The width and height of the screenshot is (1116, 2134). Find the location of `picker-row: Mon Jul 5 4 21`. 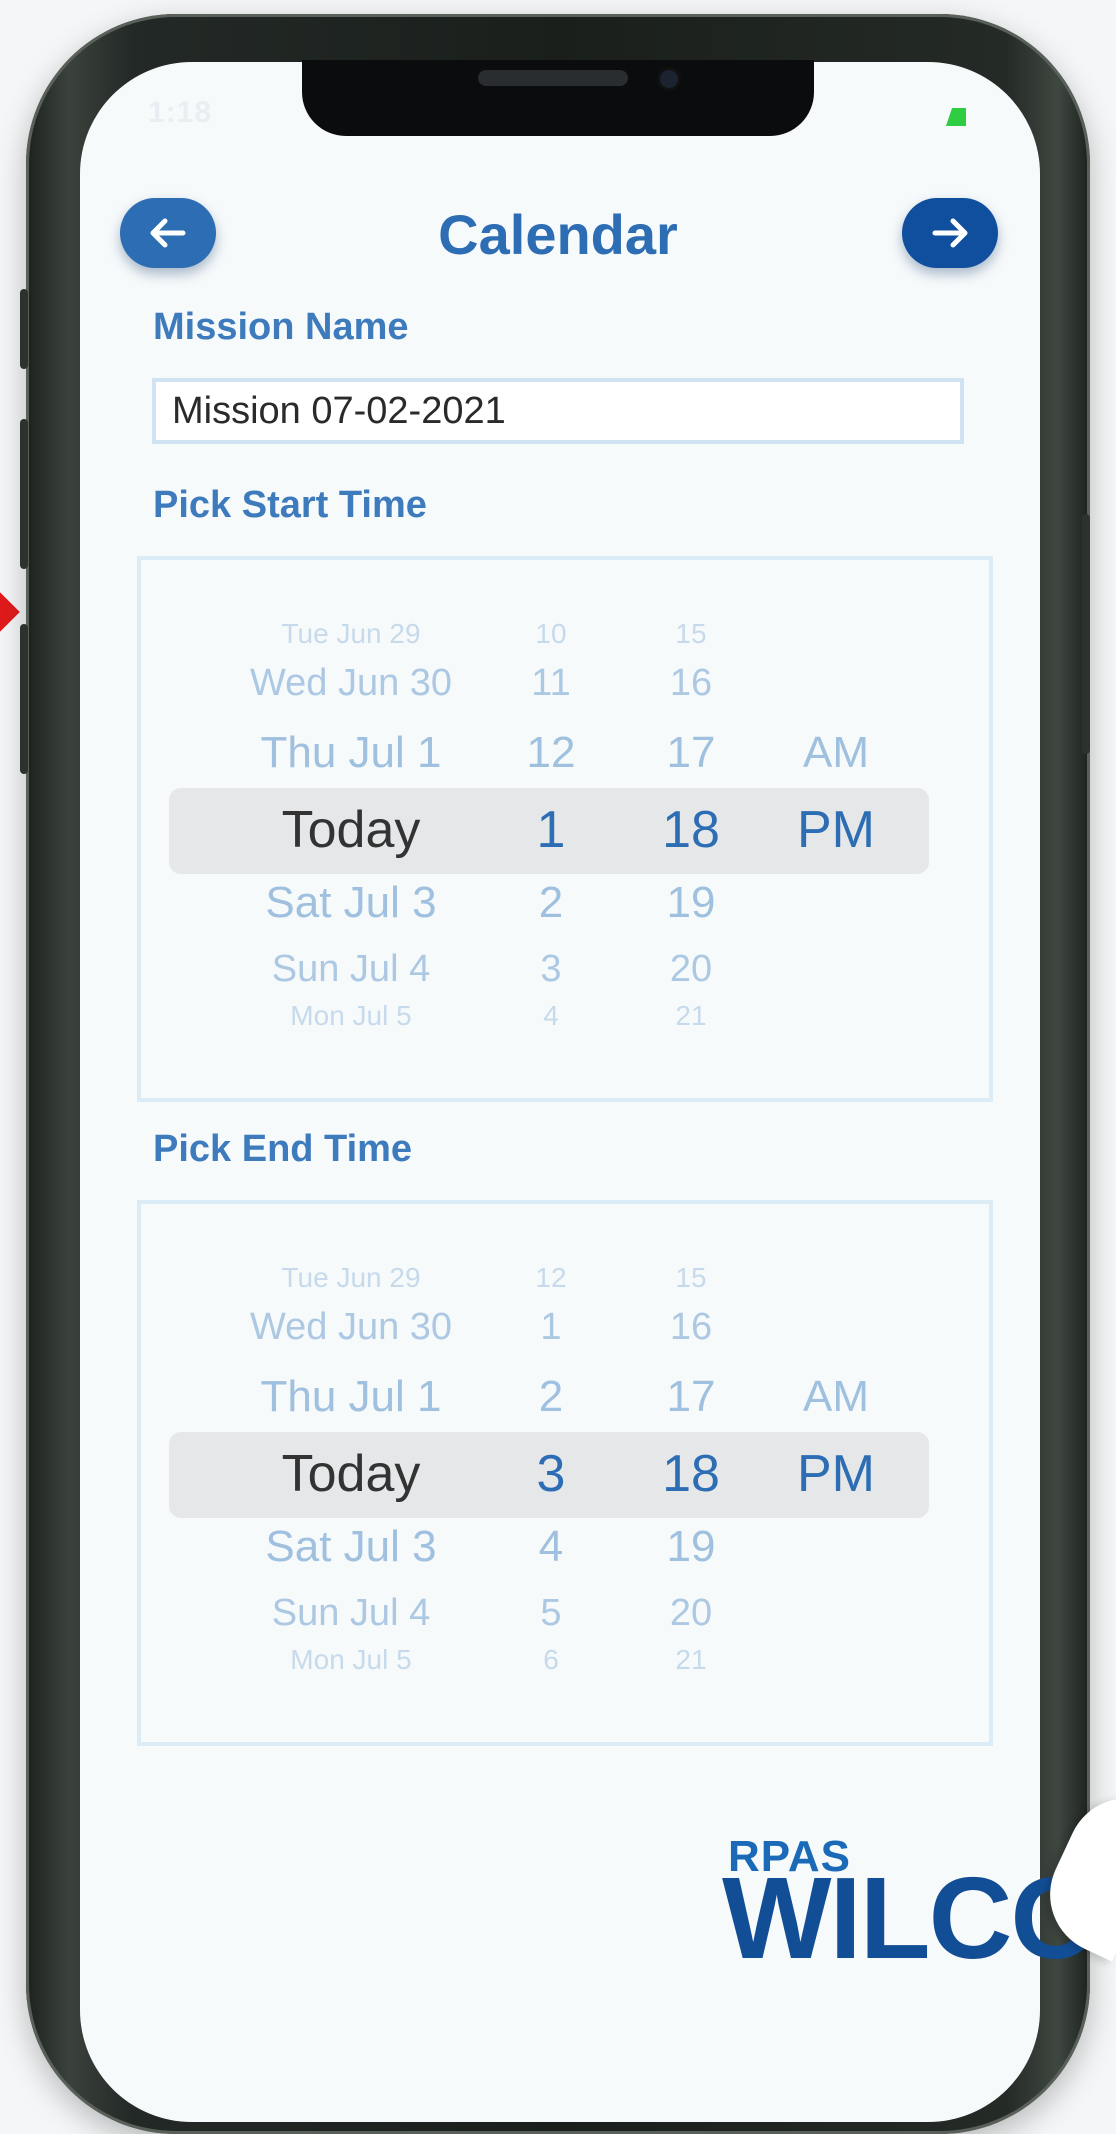

picker-row: Mon Jul 5 4 21 is located at coordinates (565, 1040).